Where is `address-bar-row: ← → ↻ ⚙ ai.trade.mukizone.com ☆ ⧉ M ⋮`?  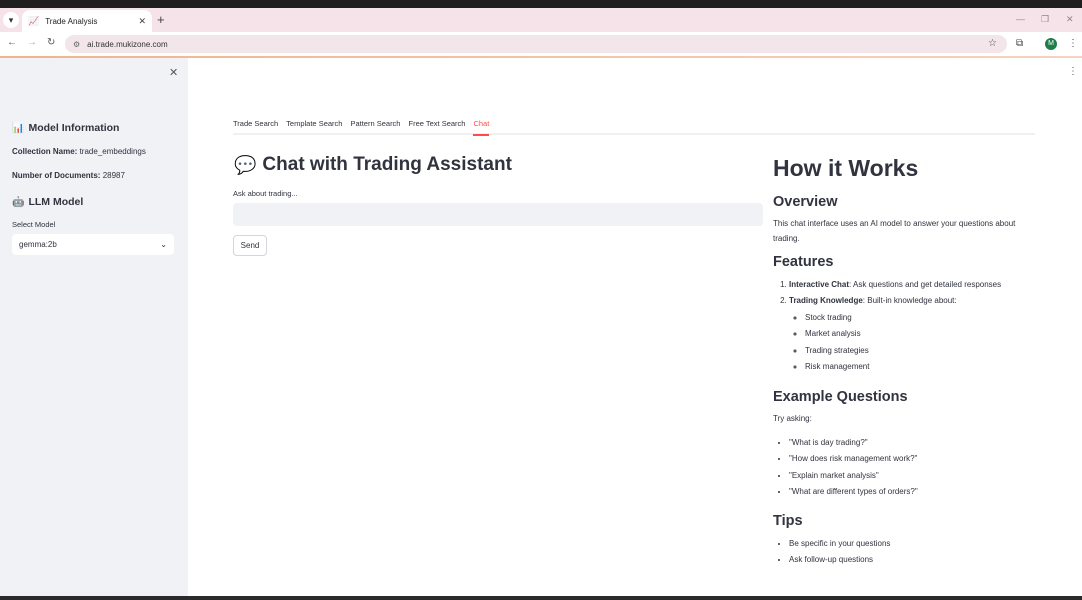 address-bar-row: ← → ↻ ⚙ ai.trade.mukizone.com ☆ ⧉ M ⋮ is located at coordinates (541, 44).